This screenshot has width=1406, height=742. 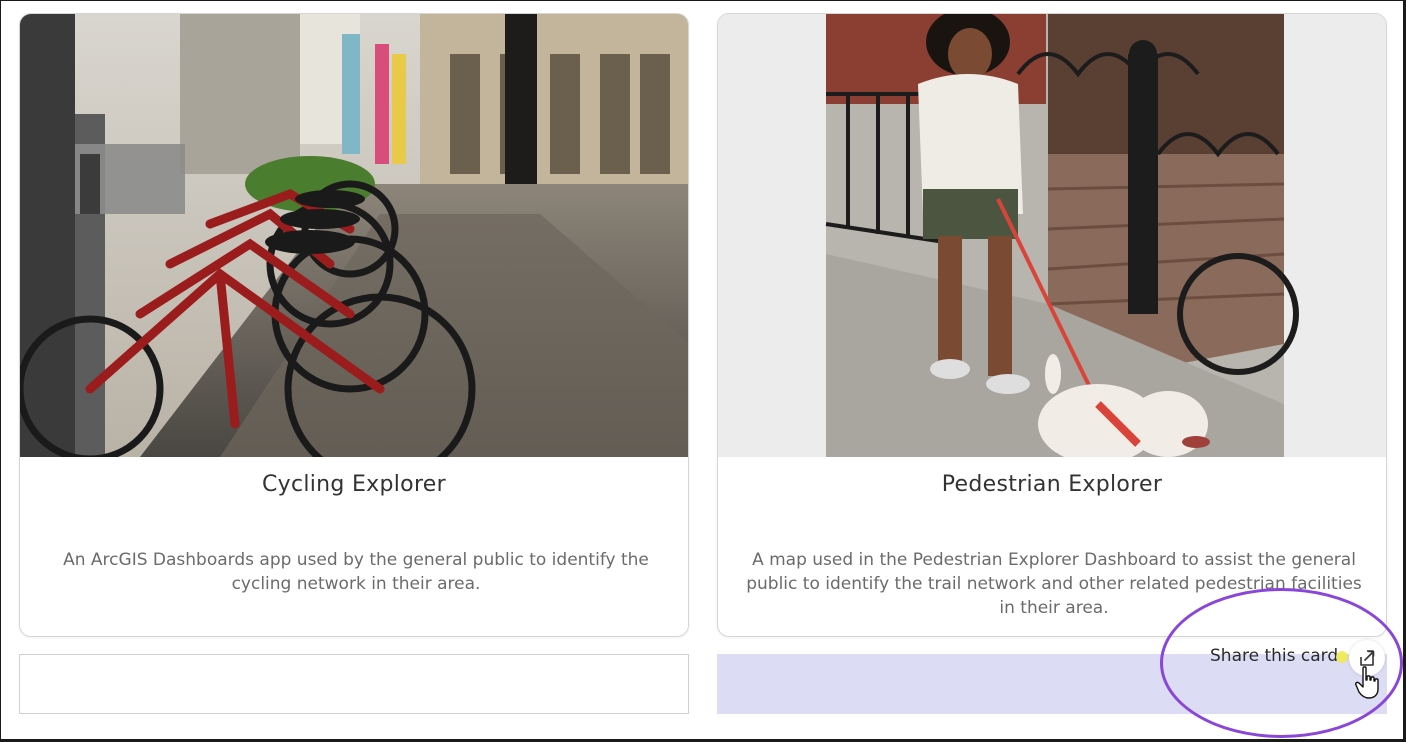 I want to click on highlight-ellipse, so click(x=1281, y=663).